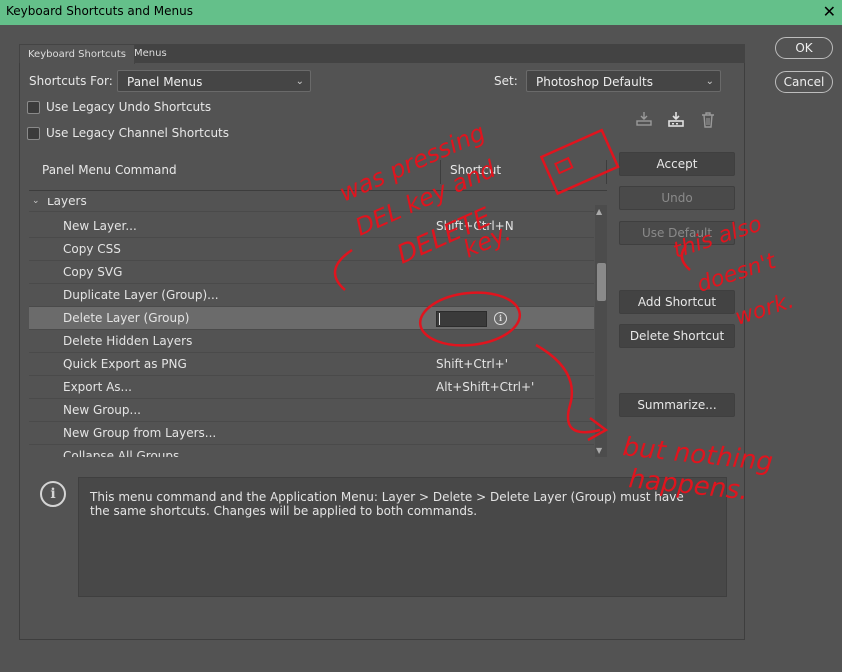  Describe the element at coordinates (67, 203) in the screenshot. I see `group-label: Layers` at that location.